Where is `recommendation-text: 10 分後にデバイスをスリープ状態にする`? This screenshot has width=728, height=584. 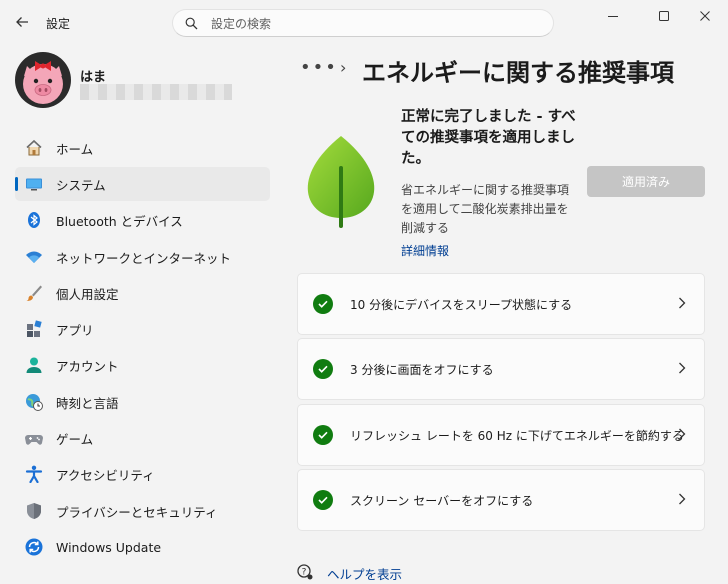
recommendation-text: 10 分後にデバイスをスリープ状態にする is located at coordinates (461, 304).